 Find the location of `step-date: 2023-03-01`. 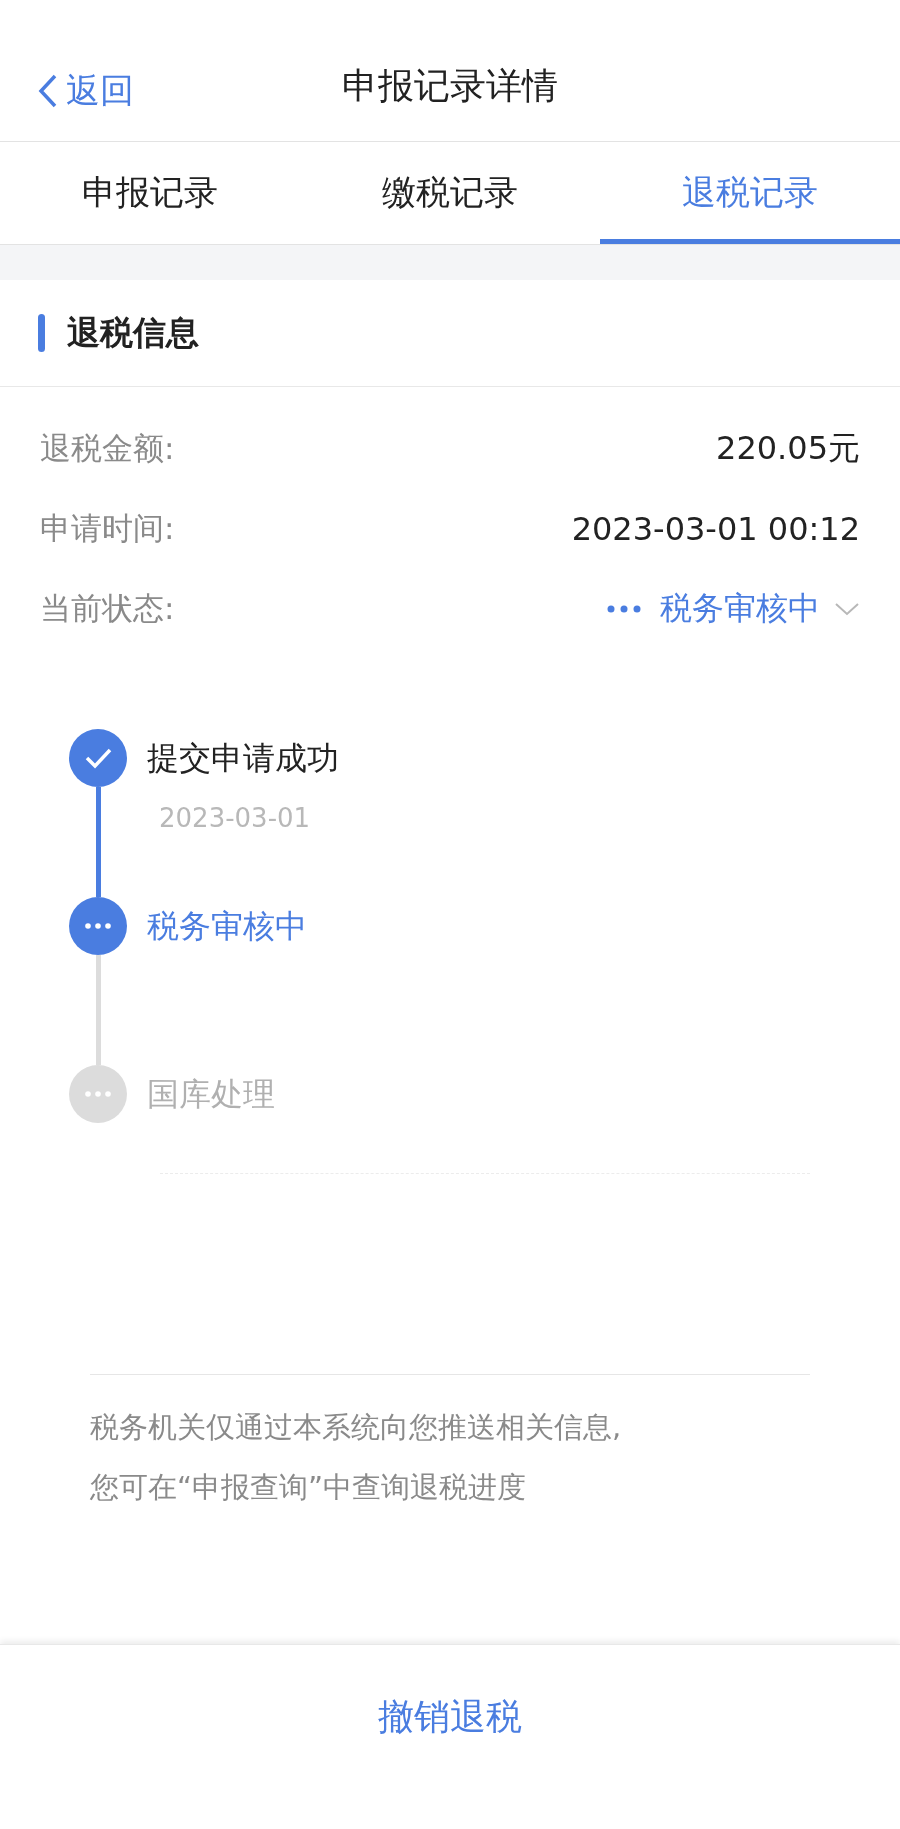

step-date: 2023-03-01 is located at coordinates (235, 818).